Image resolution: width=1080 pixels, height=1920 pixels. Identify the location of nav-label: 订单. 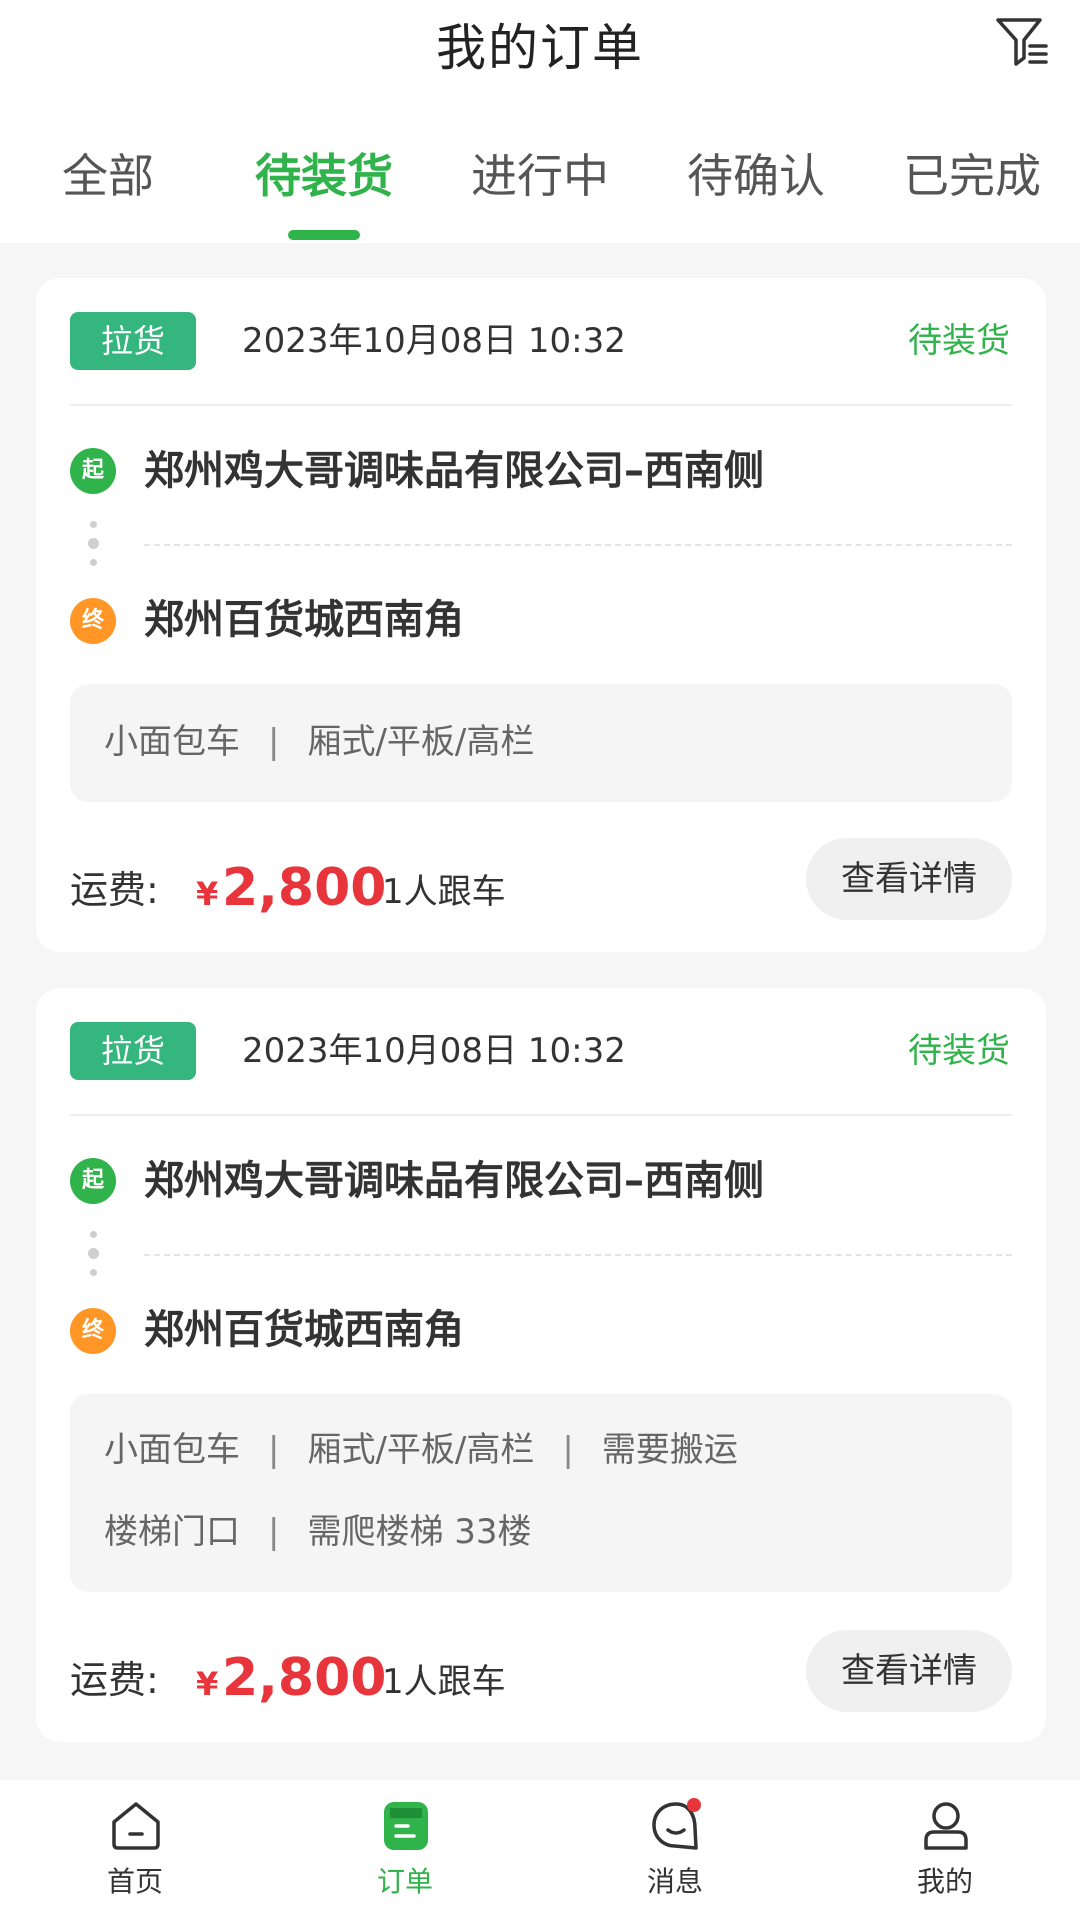
(404, 1881).